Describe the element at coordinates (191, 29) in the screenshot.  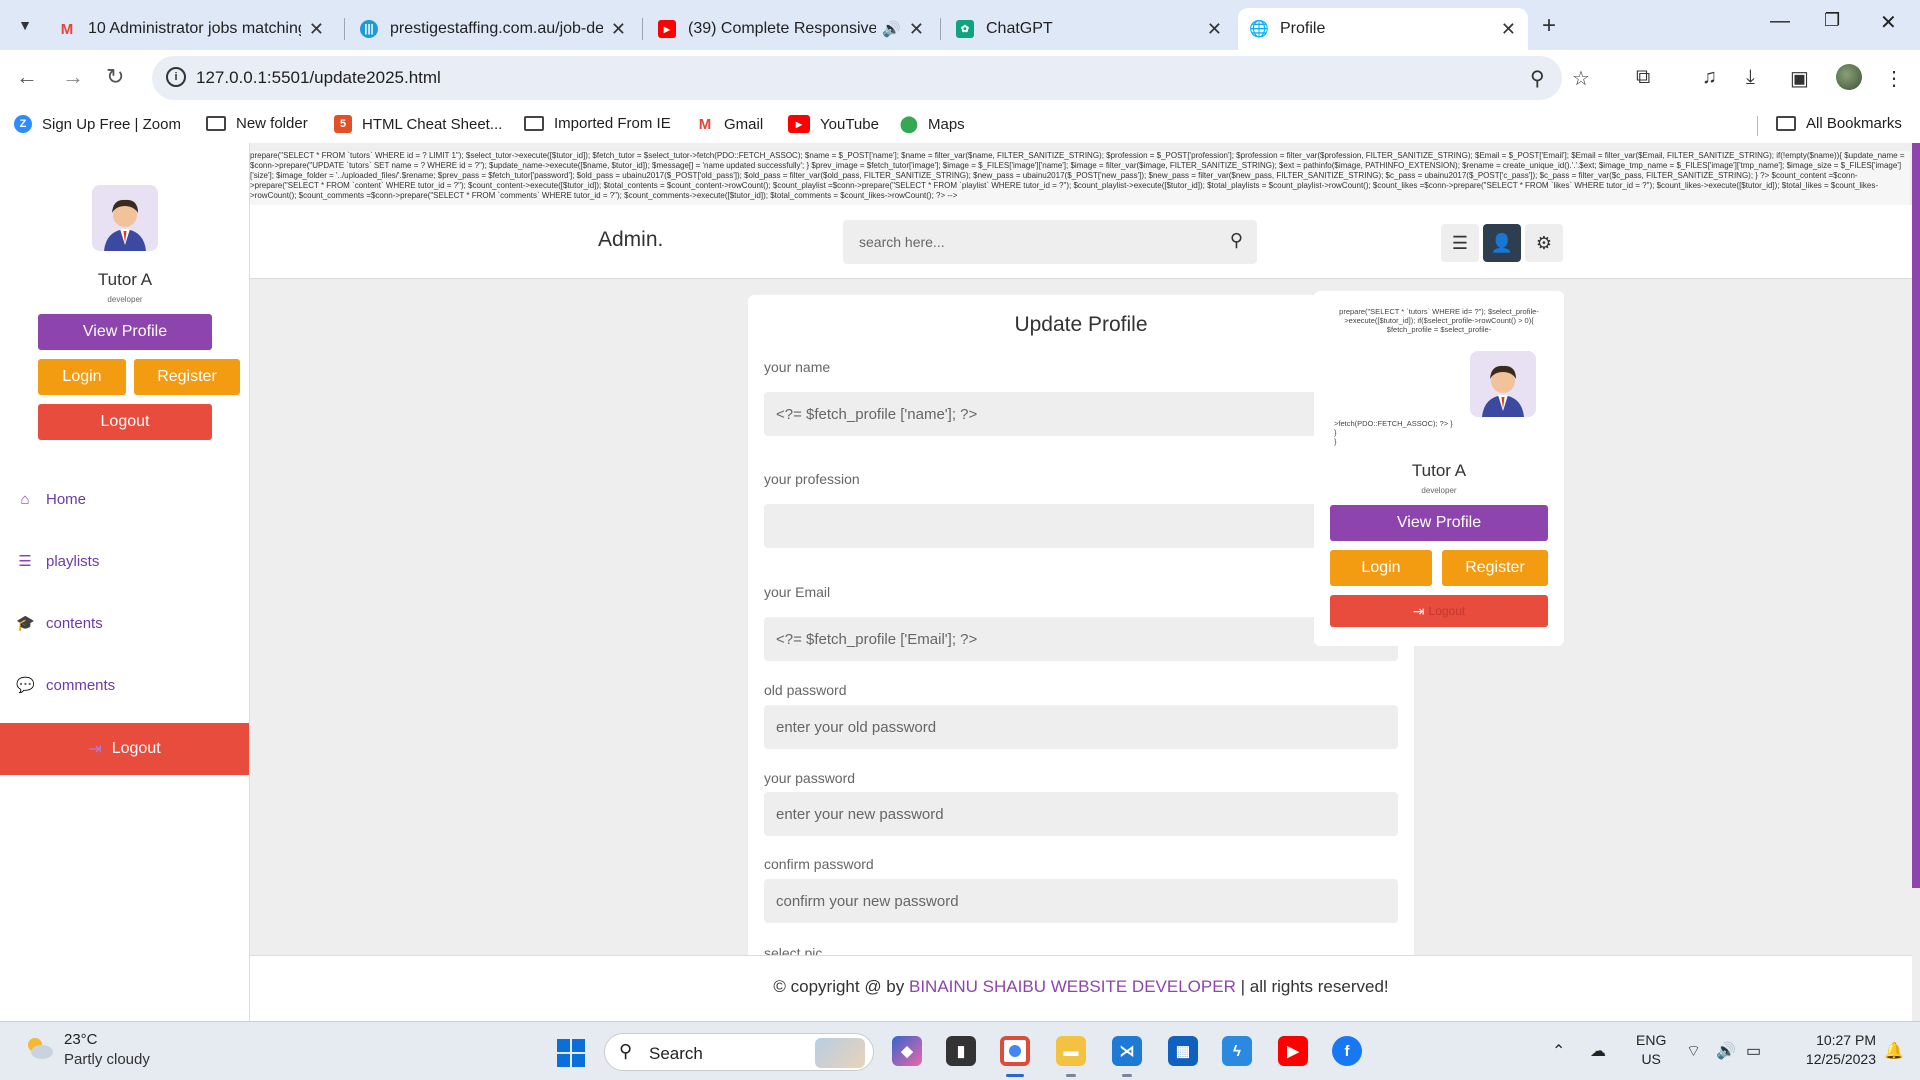
I see `tab-gmail: M 10 Administrator jobs matching ✕` at that location.